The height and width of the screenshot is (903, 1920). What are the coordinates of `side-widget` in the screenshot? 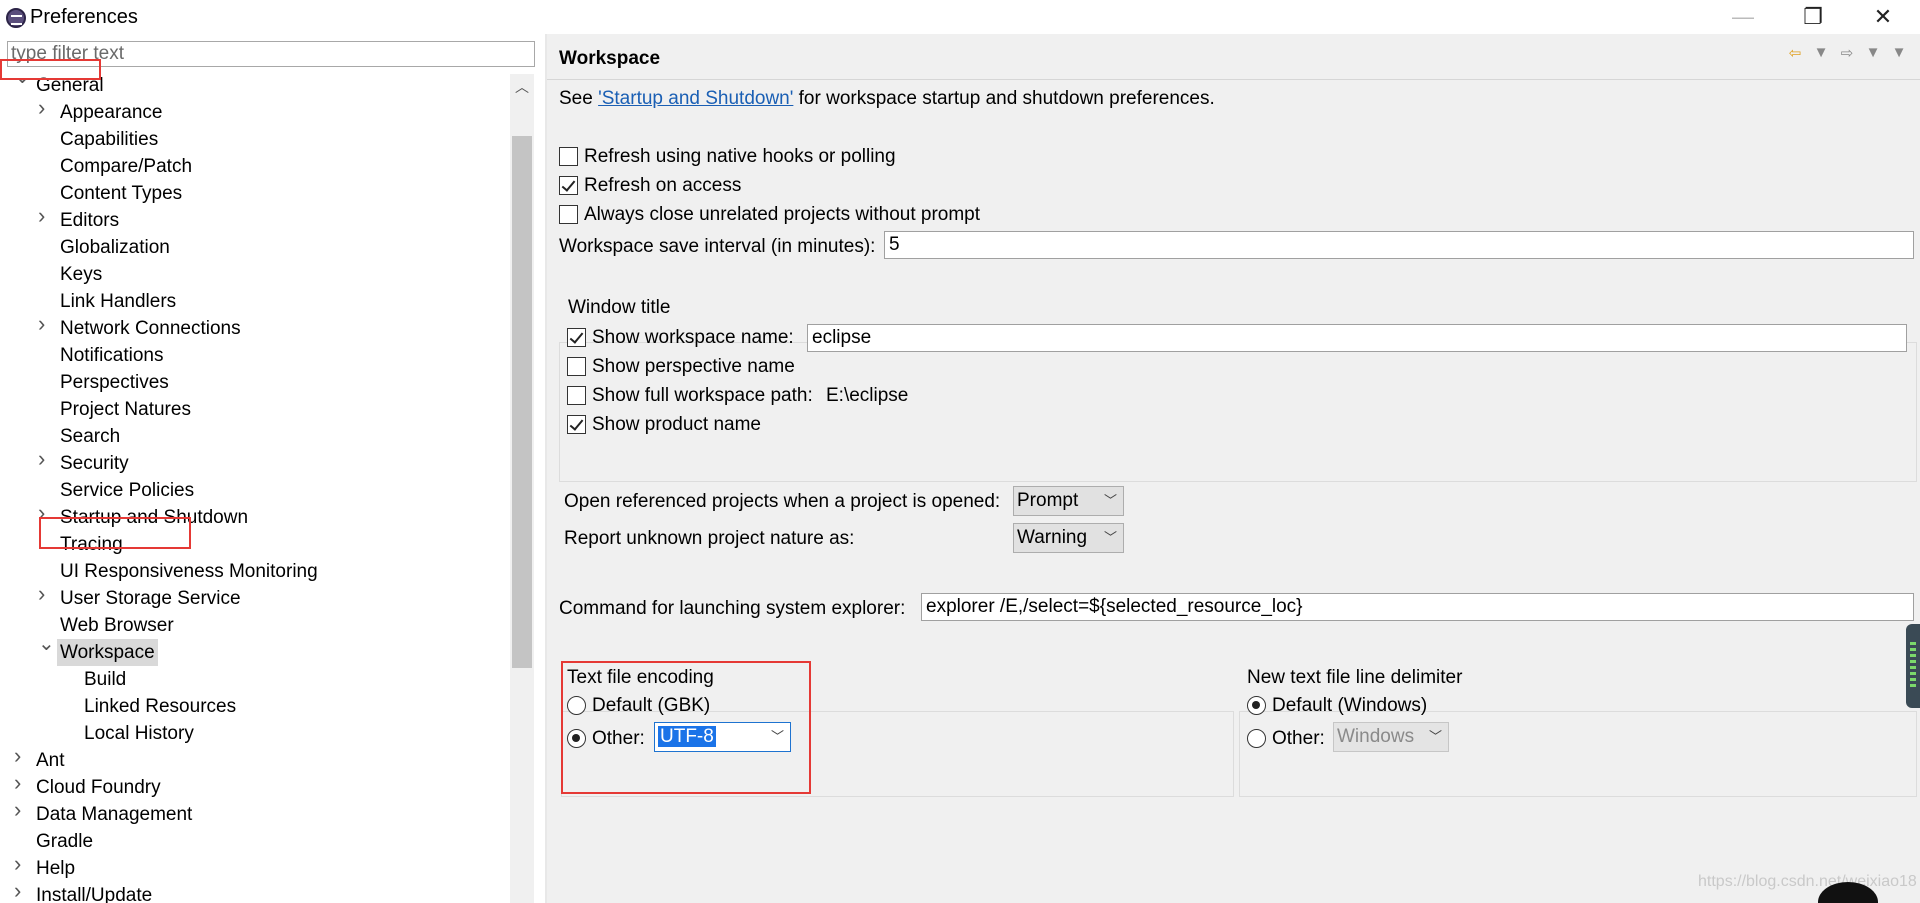 It's located at (1913, 666).